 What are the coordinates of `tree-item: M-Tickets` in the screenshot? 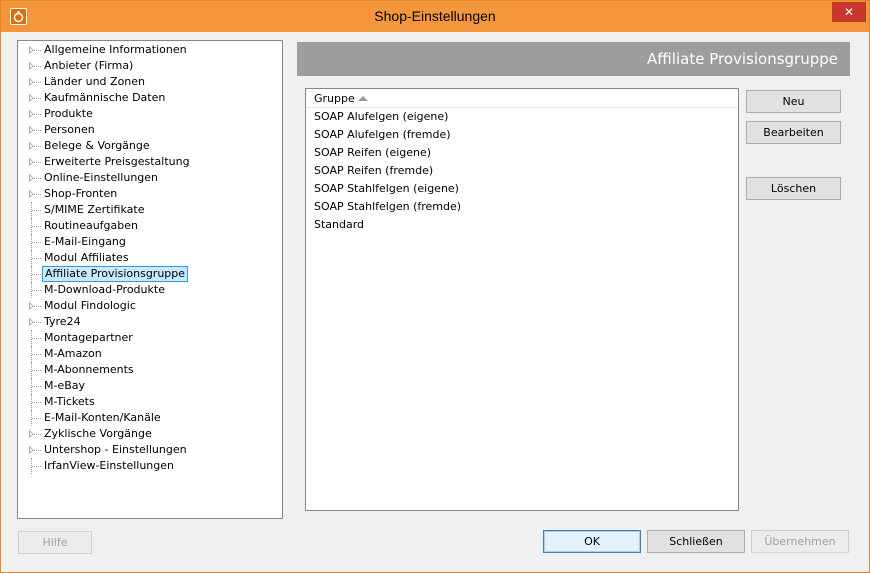 It's located at (150, 402).